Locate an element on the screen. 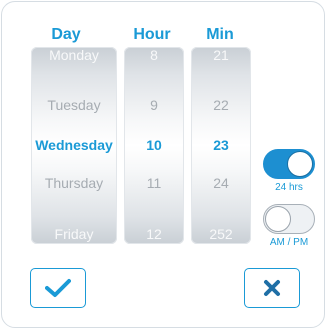 The height and width of the screenshot is (329, 326). day-option: Friday is located at coordinates (74, 234).